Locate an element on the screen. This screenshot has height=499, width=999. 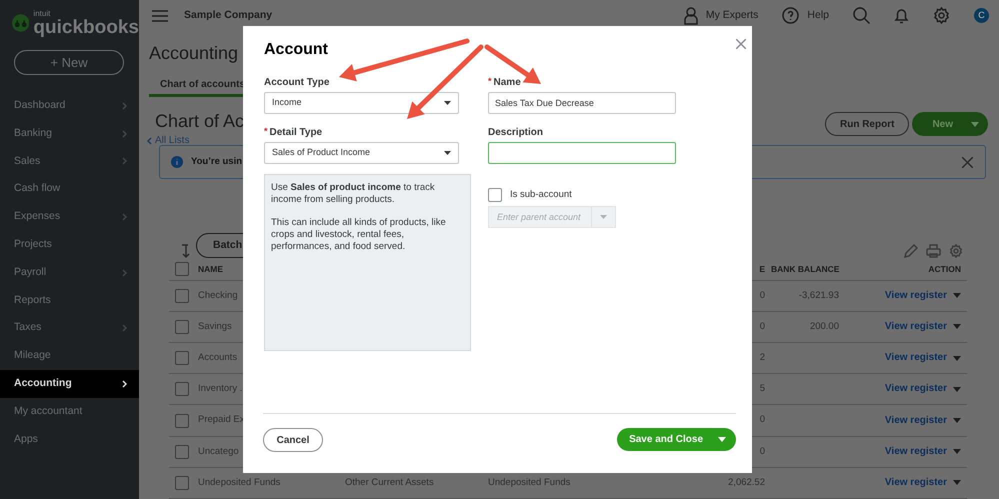
company-name: Sample Company is located at coordinates (228, 15).